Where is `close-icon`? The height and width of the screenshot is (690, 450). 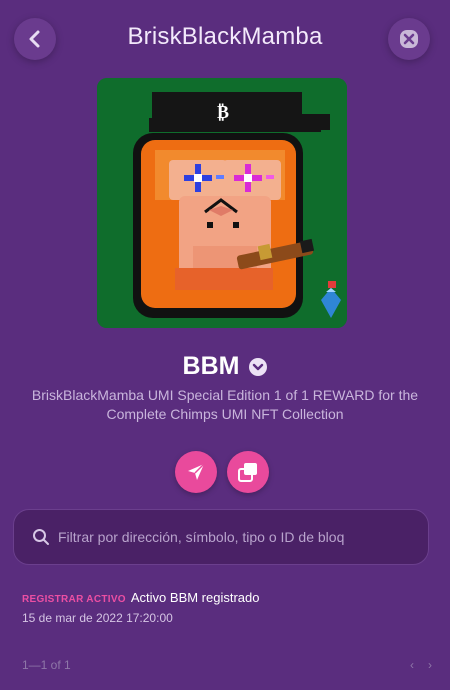
close-icon is located at coordinates (409, 39).